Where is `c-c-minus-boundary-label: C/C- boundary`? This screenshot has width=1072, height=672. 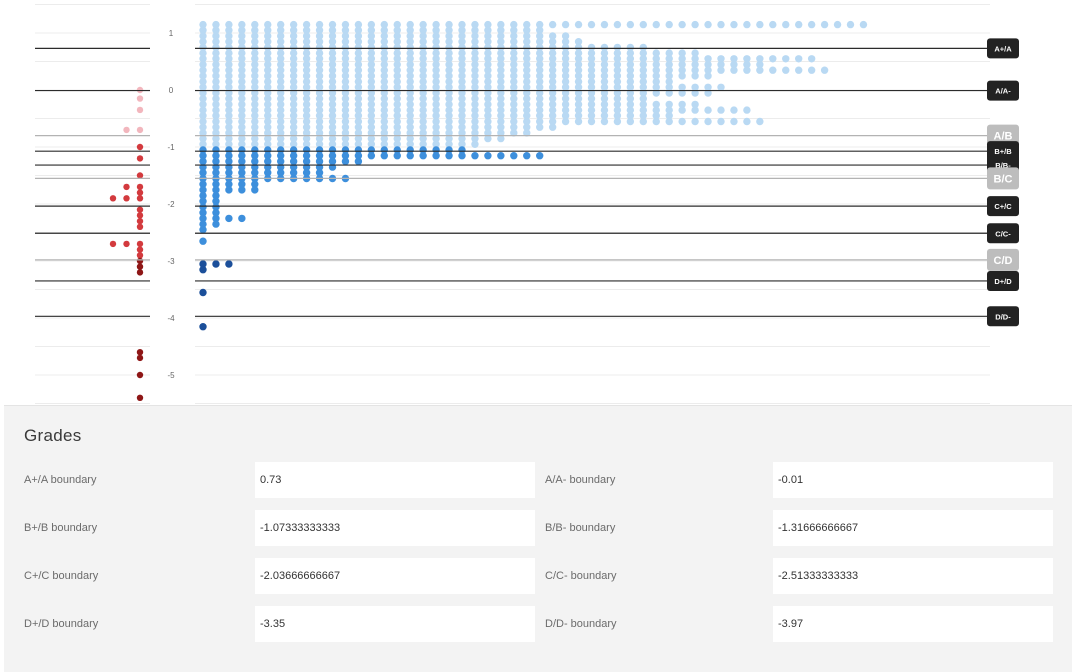
c-c-minus-boundary-label: C/C- boundary is located at coordinates (581, 576).